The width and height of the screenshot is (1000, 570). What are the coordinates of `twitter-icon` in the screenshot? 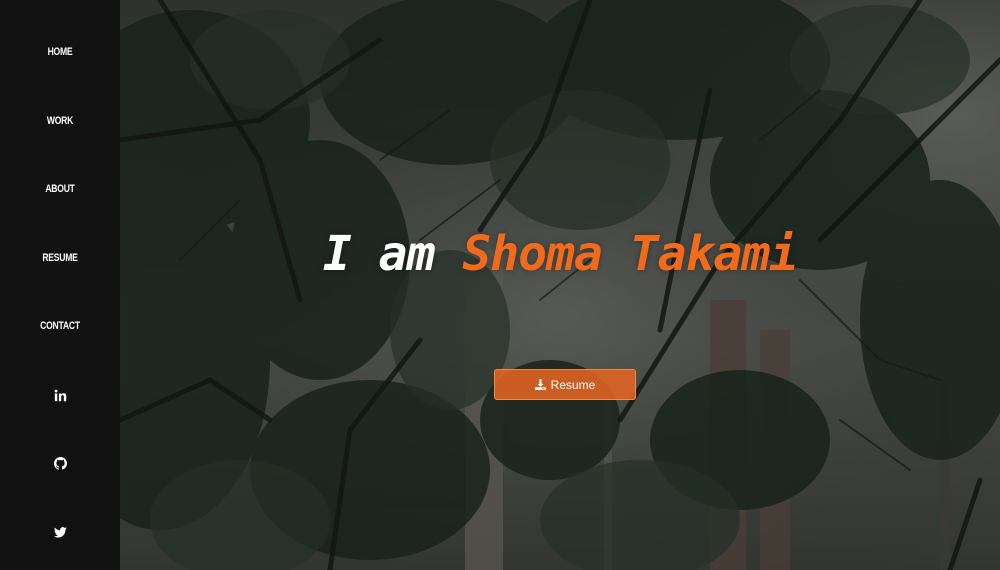 It's located at (60, 531).